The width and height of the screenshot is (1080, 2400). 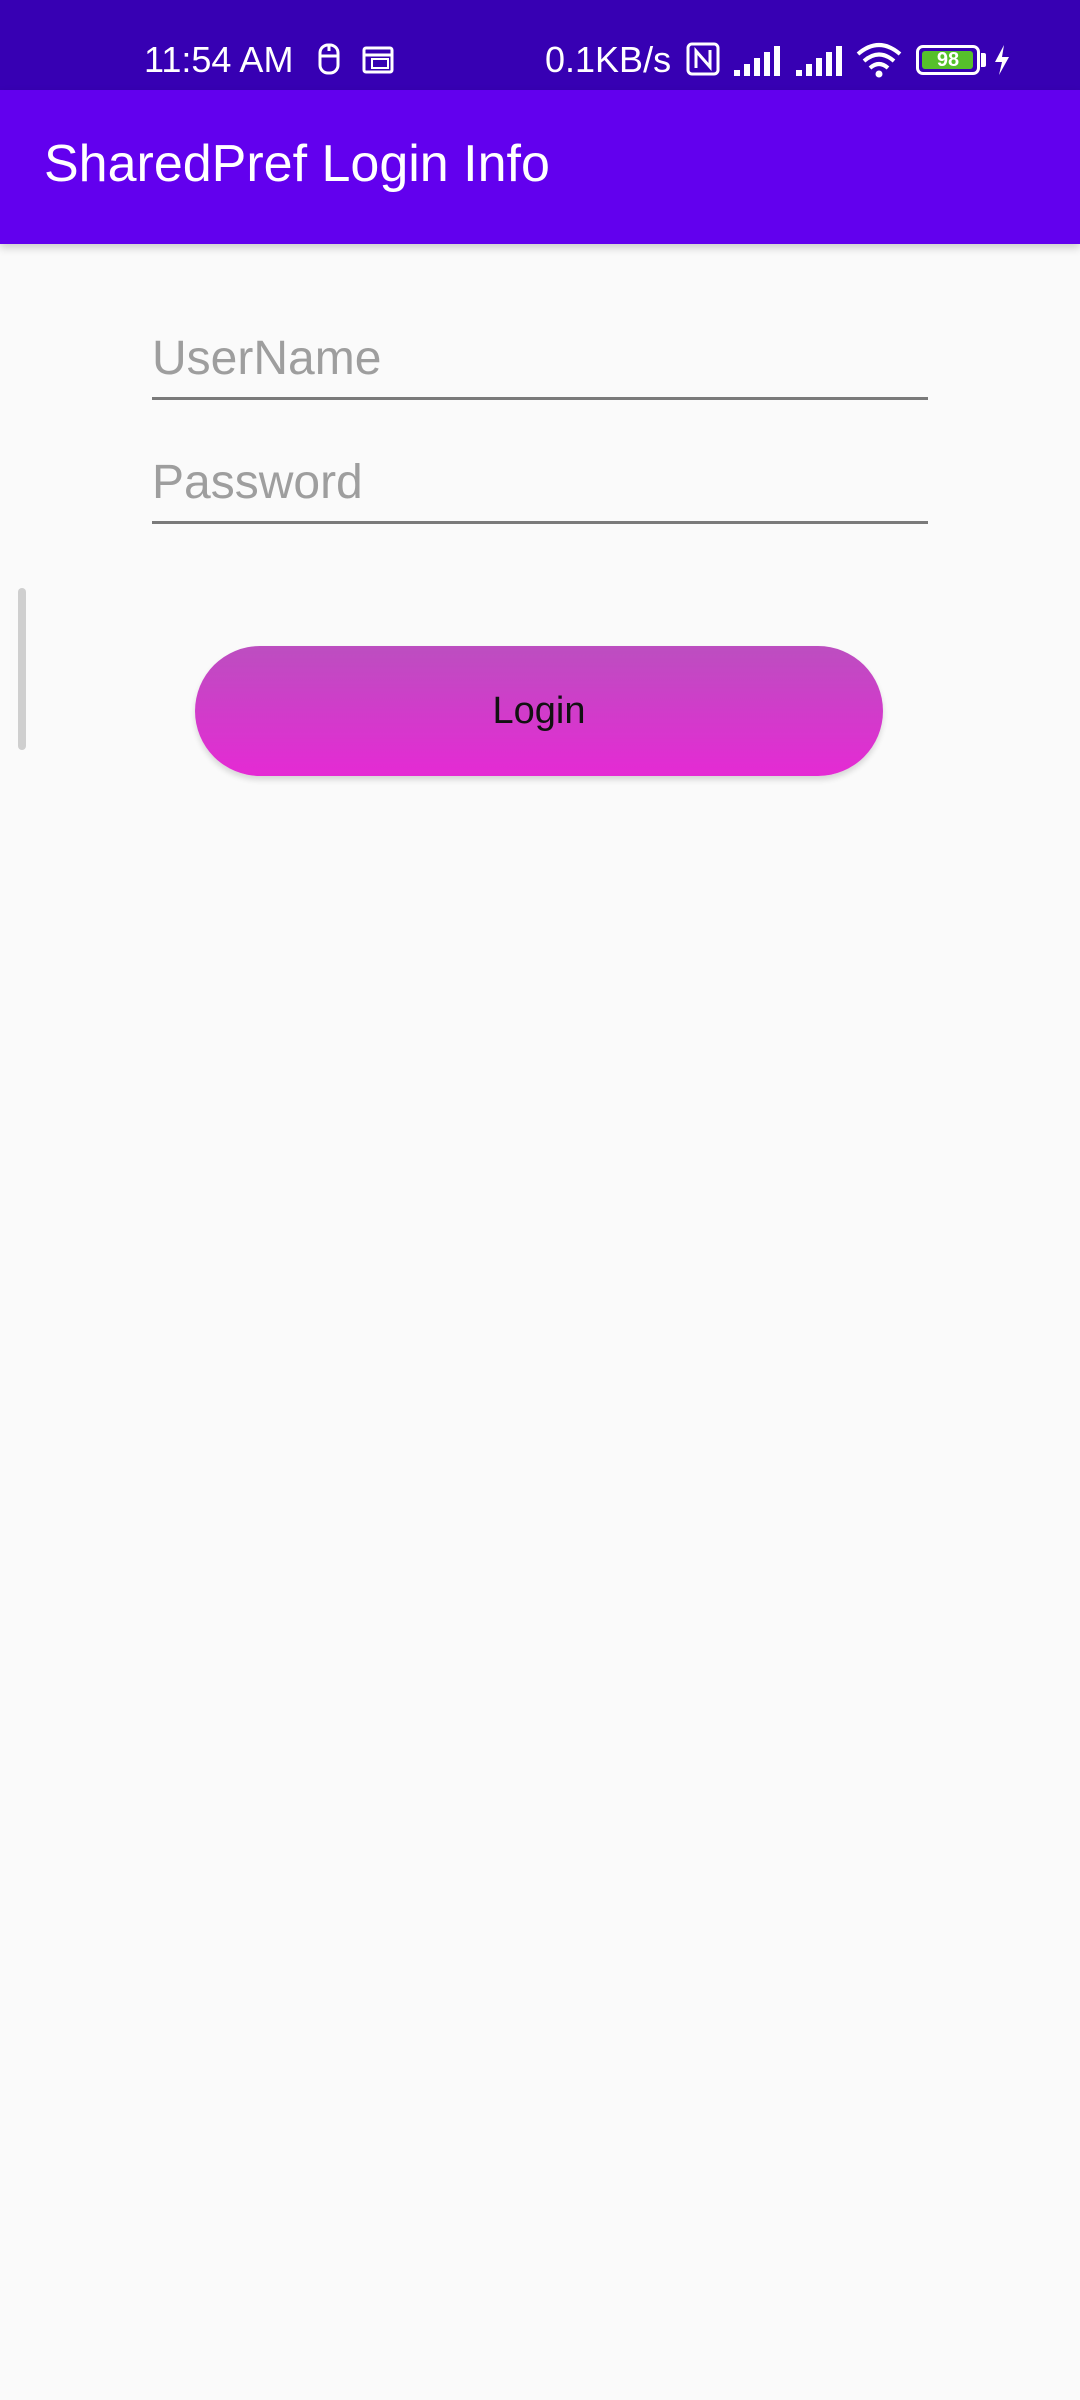 I want to click on password-input, so click(x=540, y=482).